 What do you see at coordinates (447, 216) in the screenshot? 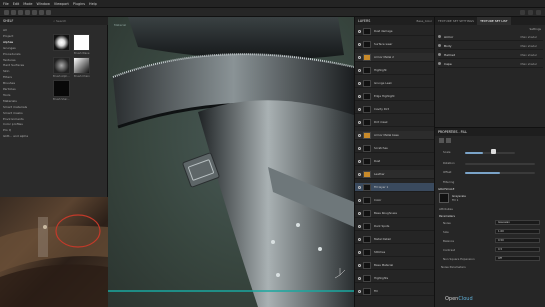
I see `parameters-toggle: Parameters` at bounding box center [447, 216].